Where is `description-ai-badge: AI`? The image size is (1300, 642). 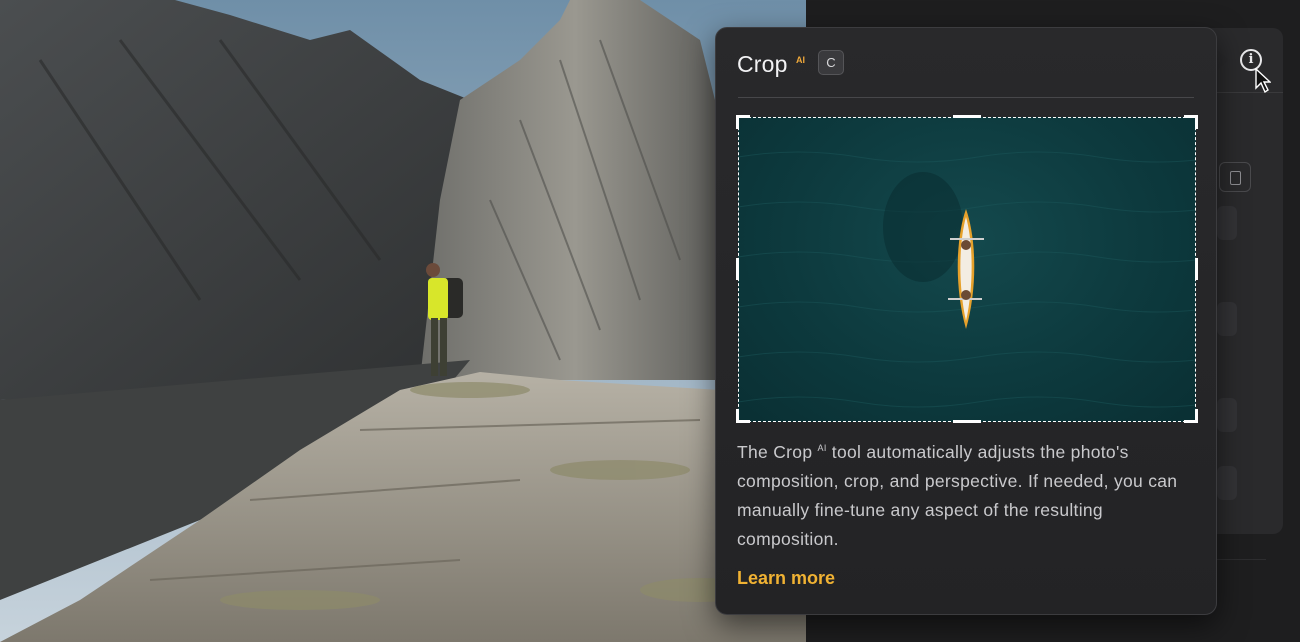
description-ai-badge: AI is located at coordinates (822, 448).